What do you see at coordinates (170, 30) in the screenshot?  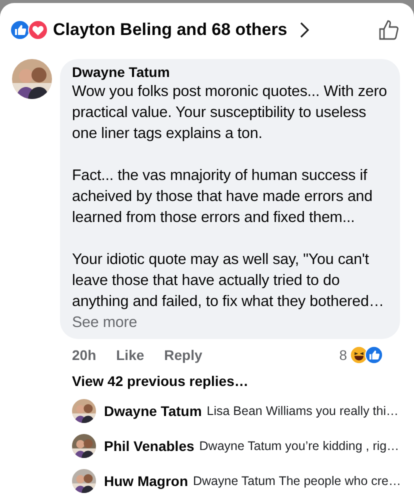 I see `reactors-link: Clayton Beling and 68 others` at bounding box center [170, 30].